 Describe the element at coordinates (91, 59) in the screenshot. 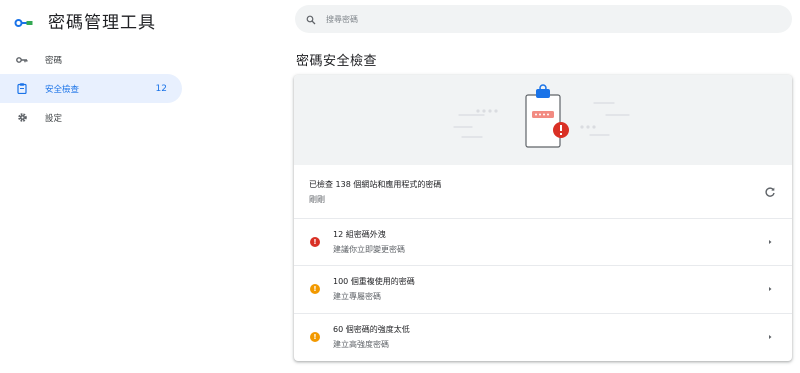

I see `sidebar-item-passwords: 密碼` at that location.